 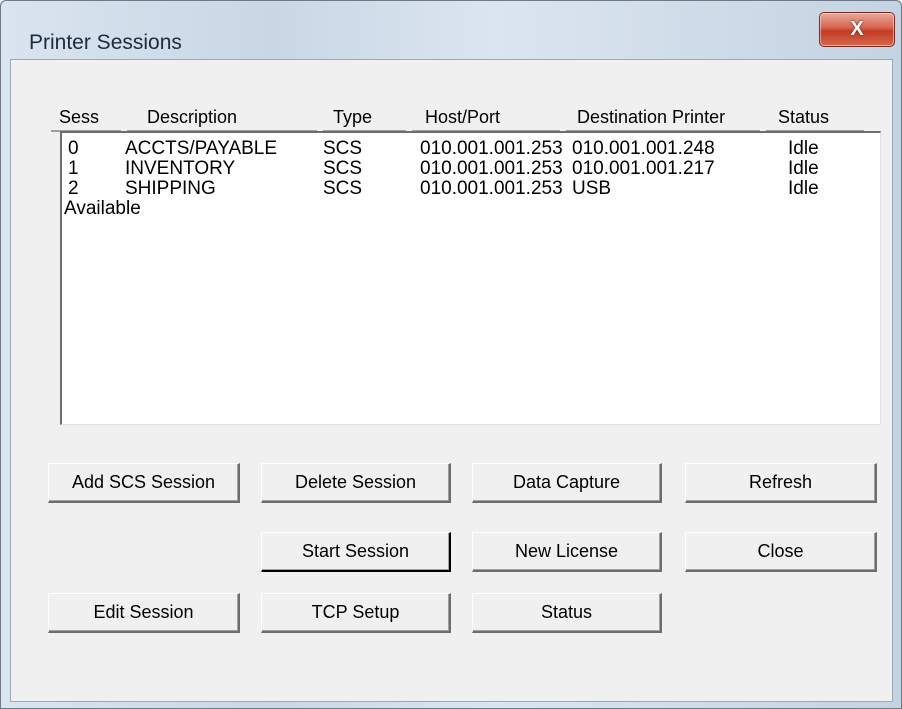 I want to click on session-number: 1, so click(x=73, y=168).